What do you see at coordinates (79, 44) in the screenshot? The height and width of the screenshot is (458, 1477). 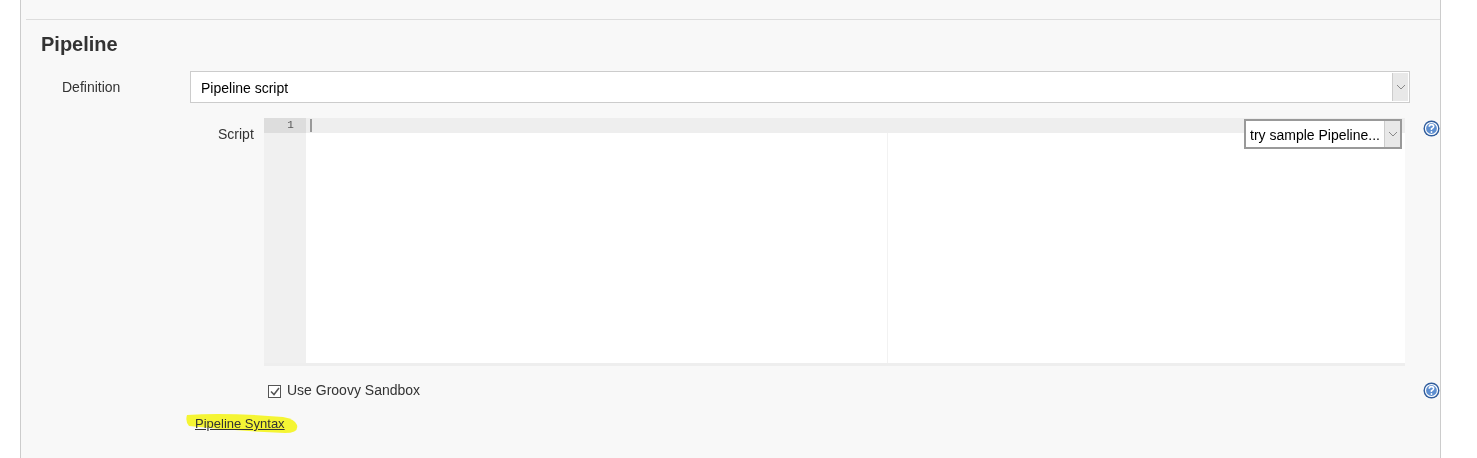 I see `section-title: Pipeline` at bounding box center [79, 44].